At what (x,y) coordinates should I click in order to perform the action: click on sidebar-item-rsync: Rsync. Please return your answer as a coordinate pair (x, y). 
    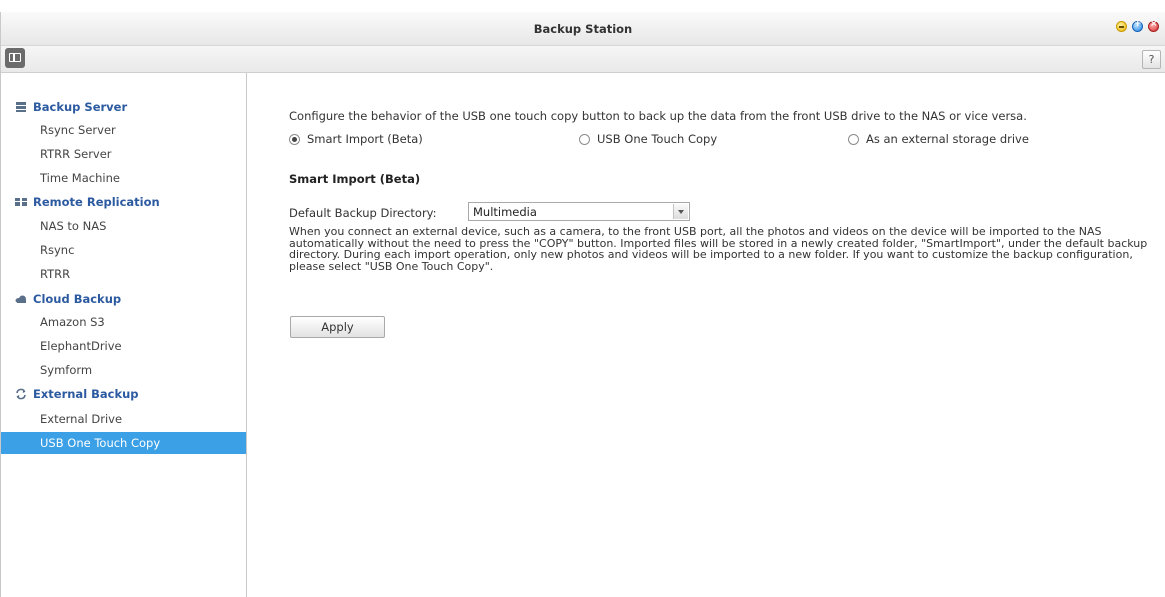
    Looking at the image, I should click on (123, 250).